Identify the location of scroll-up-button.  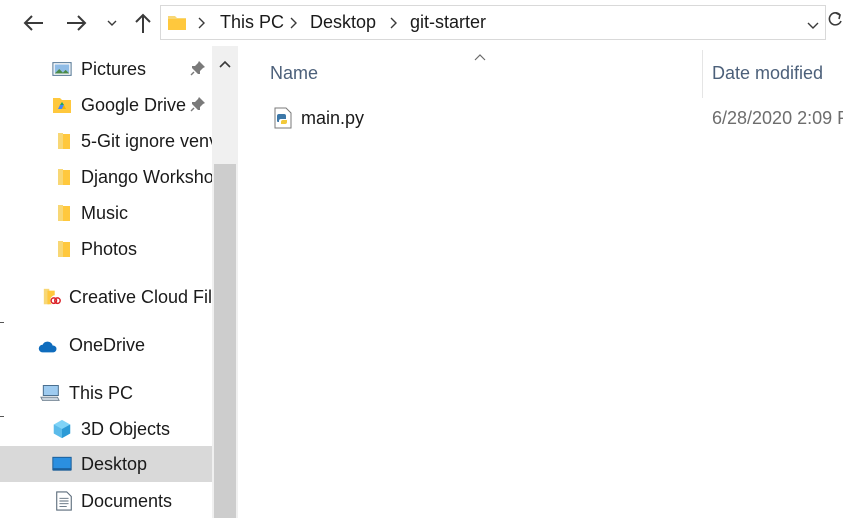
(225, 64).